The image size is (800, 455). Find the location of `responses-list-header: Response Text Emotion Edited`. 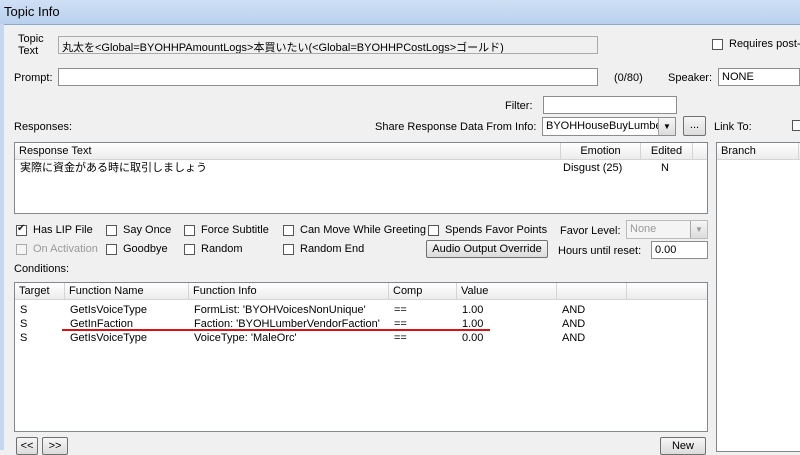

responses-list-header: Response Text Emotion Edited is located at coordinates (361, 151).